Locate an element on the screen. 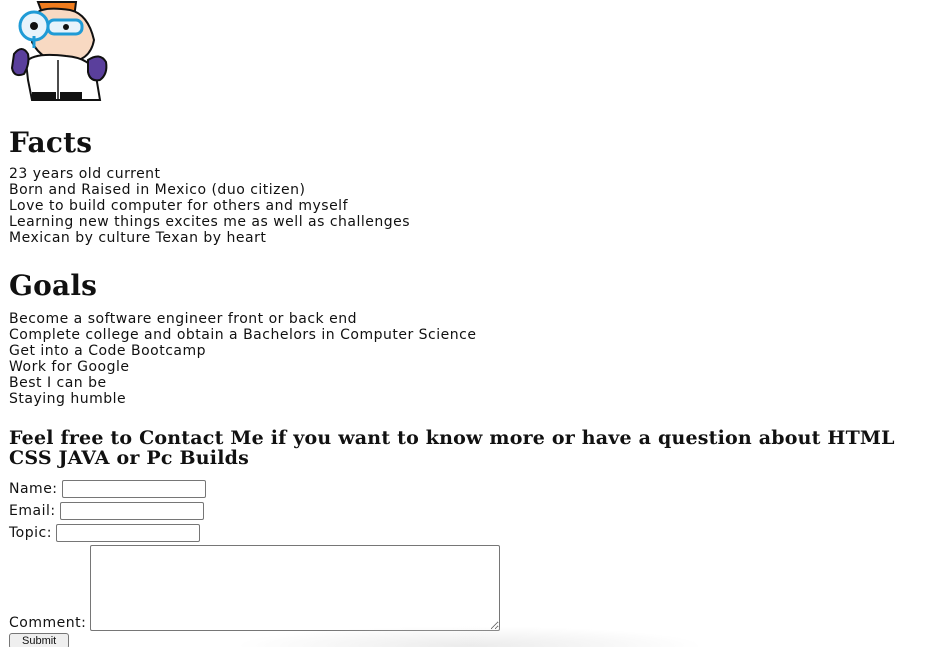 This screenshot has height=647, width=949. topic-row: Topic: is located at coordinates (269, 533).